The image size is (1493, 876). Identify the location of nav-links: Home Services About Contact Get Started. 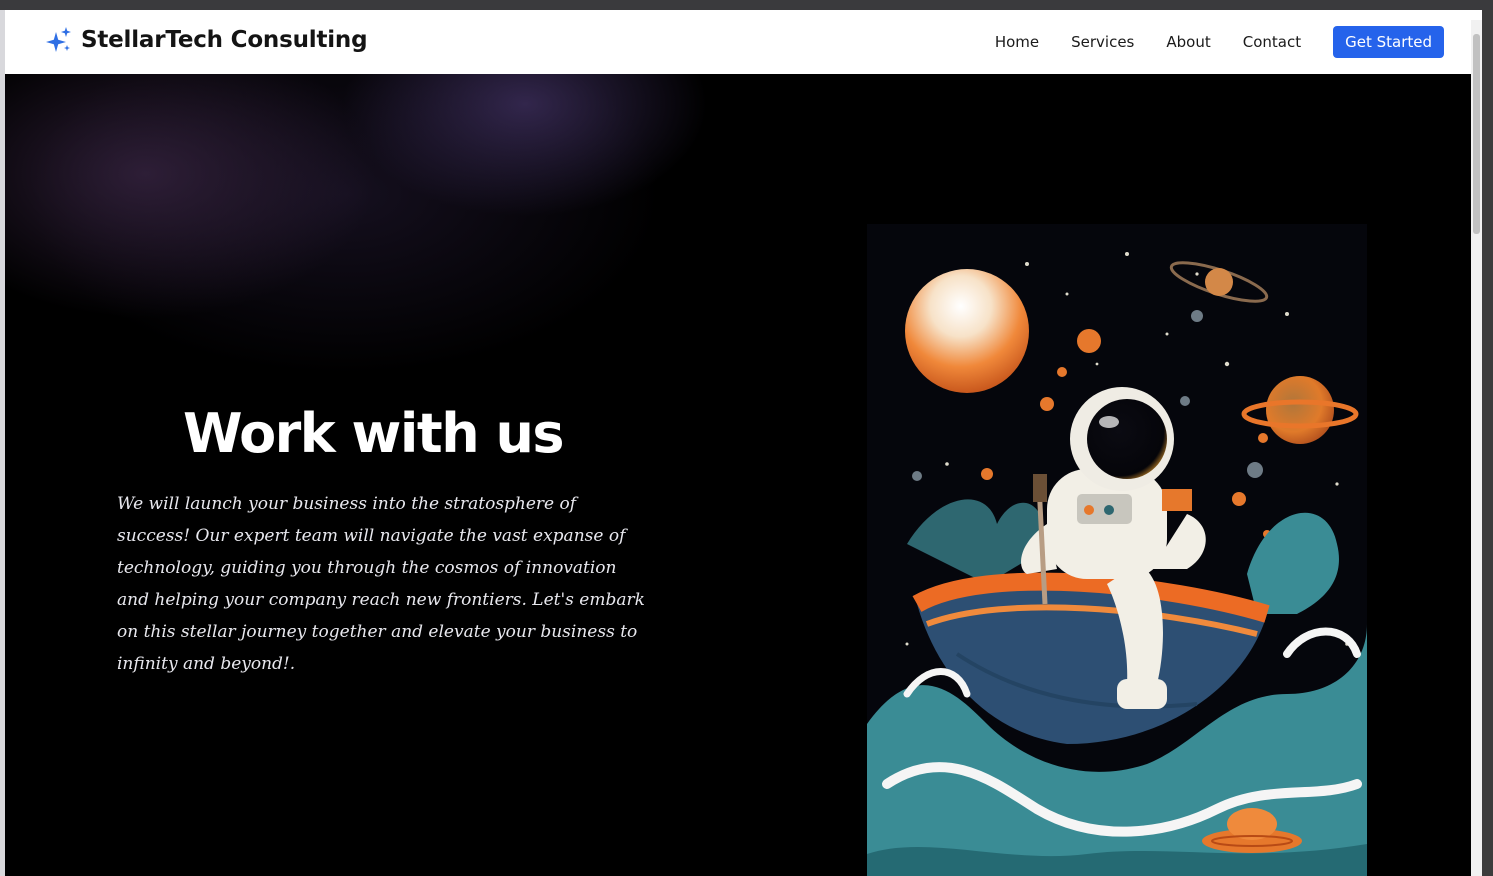
(1219, 42).